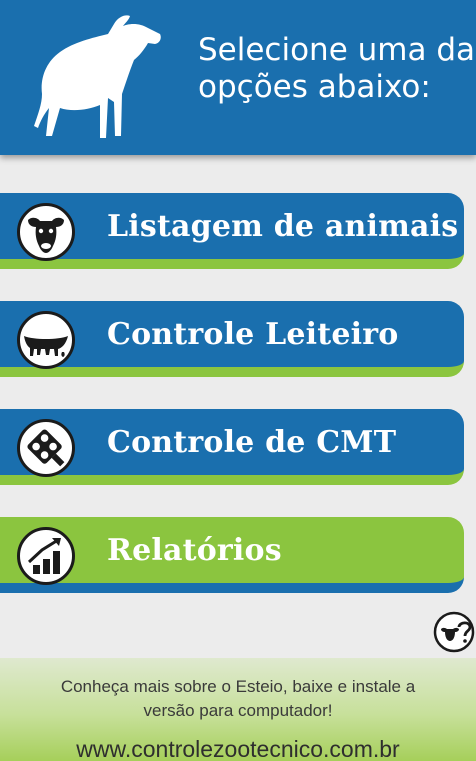 The width and height of the screenshot is (476, 761). What do you see at coordinates (46, 448) in the screenshot?
I see `cmt-paddle-icon` at bounding box center [46, 448].